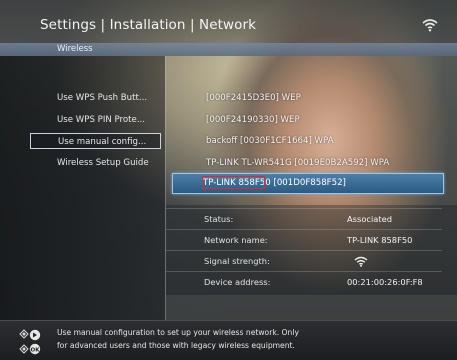 This screenshot has width=457, height=360. What do you see at coordinates (237, 282) in the screenshot?
I see `device-address-label: Device address:` at bounding box center [237, 282].